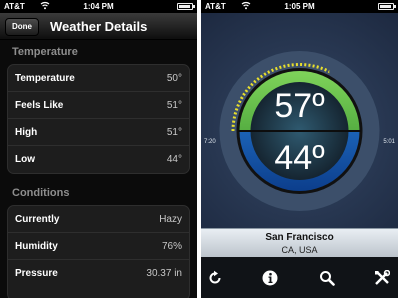 The width and height of the screenshot is (400, 298). What do you see at coordinates (98, 219) in the screenshot?
I see `row-currently: Currently Hazy` at bounding box center [98, 219].